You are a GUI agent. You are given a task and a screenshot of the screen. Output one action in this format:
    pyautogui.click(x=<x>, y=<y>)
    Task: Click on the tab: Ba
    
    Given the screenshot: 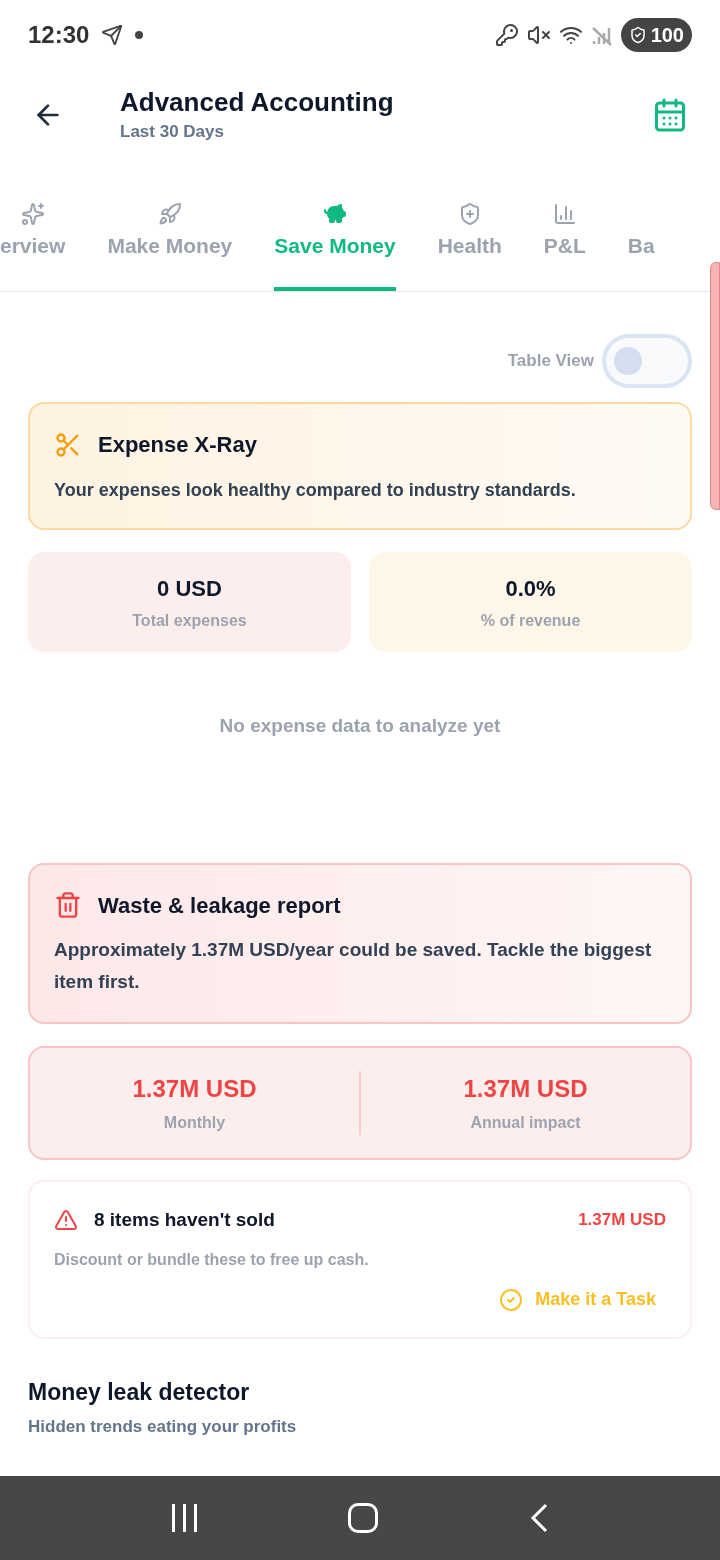 What is the action you would take?
    pyautogui.click(x=641, y=246)
    